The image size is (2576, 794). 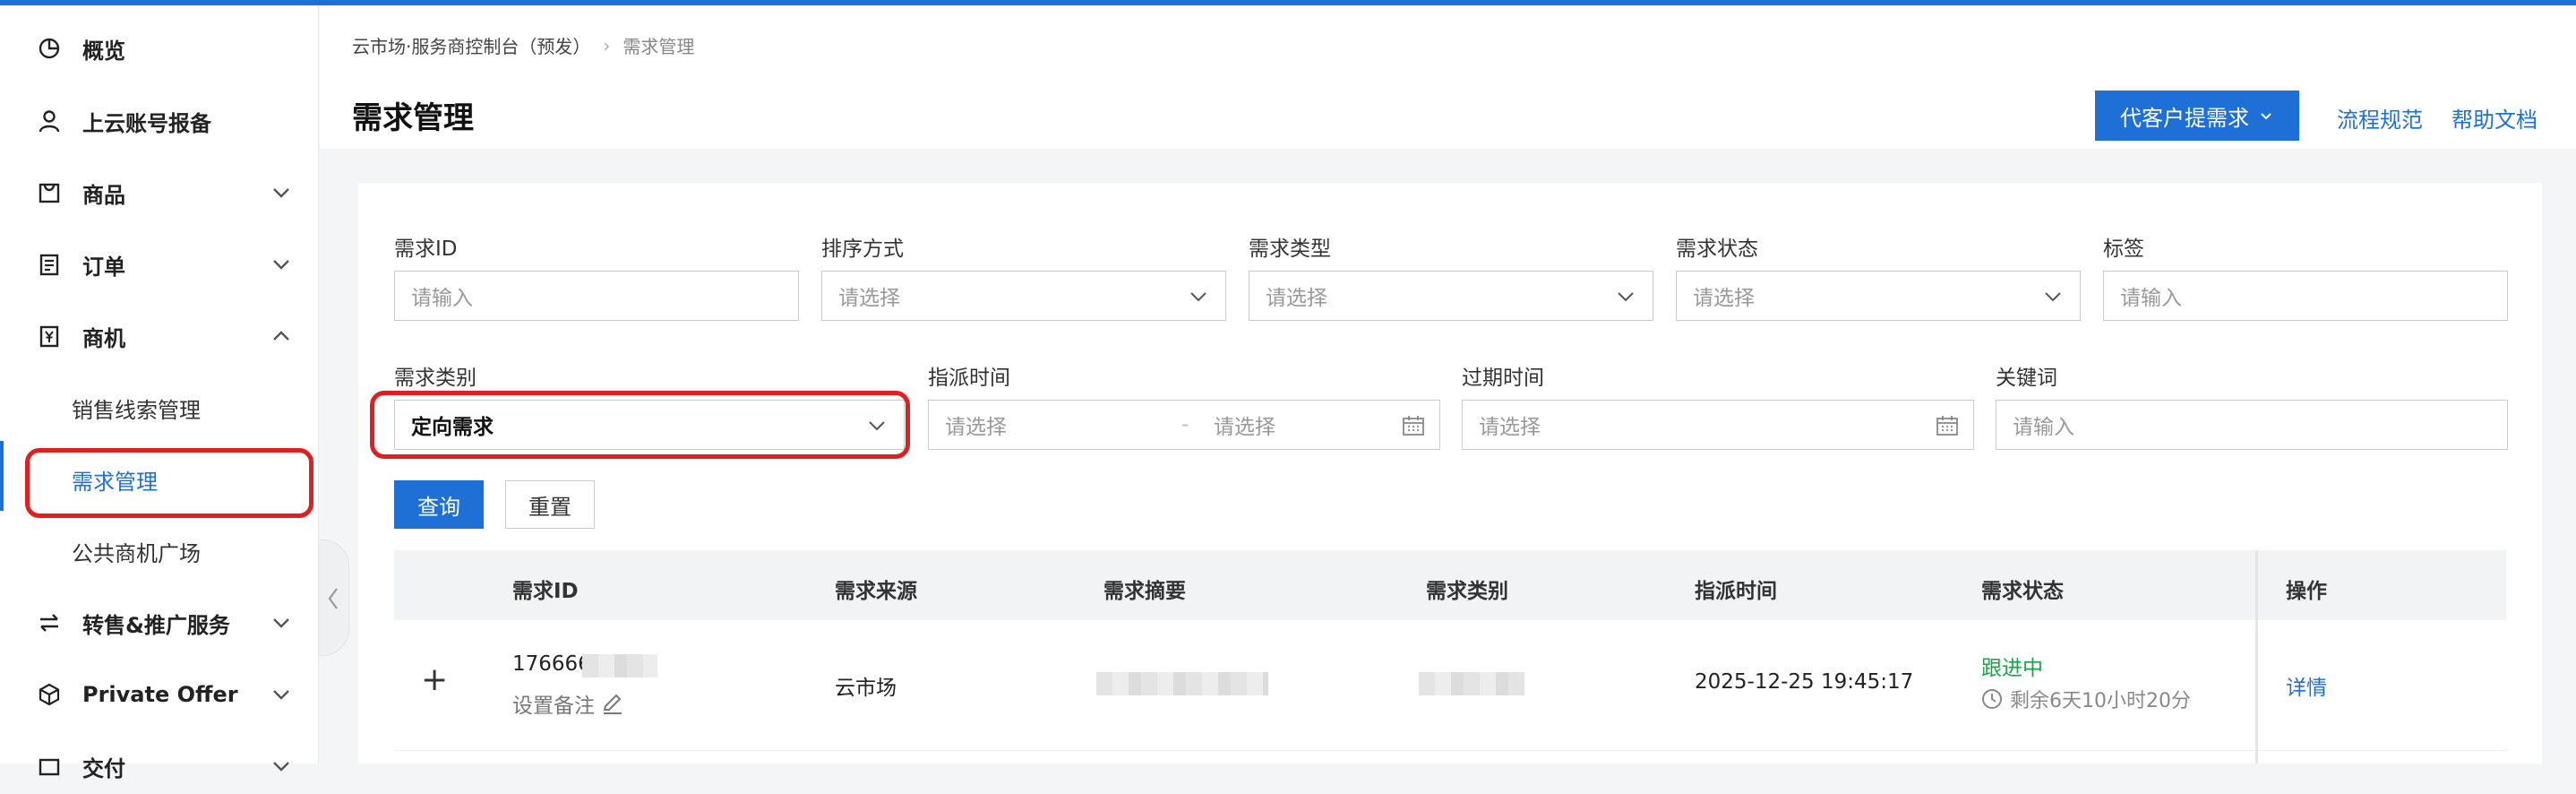 I want to click on column-header: 操作, so click(x=2306, y=591).